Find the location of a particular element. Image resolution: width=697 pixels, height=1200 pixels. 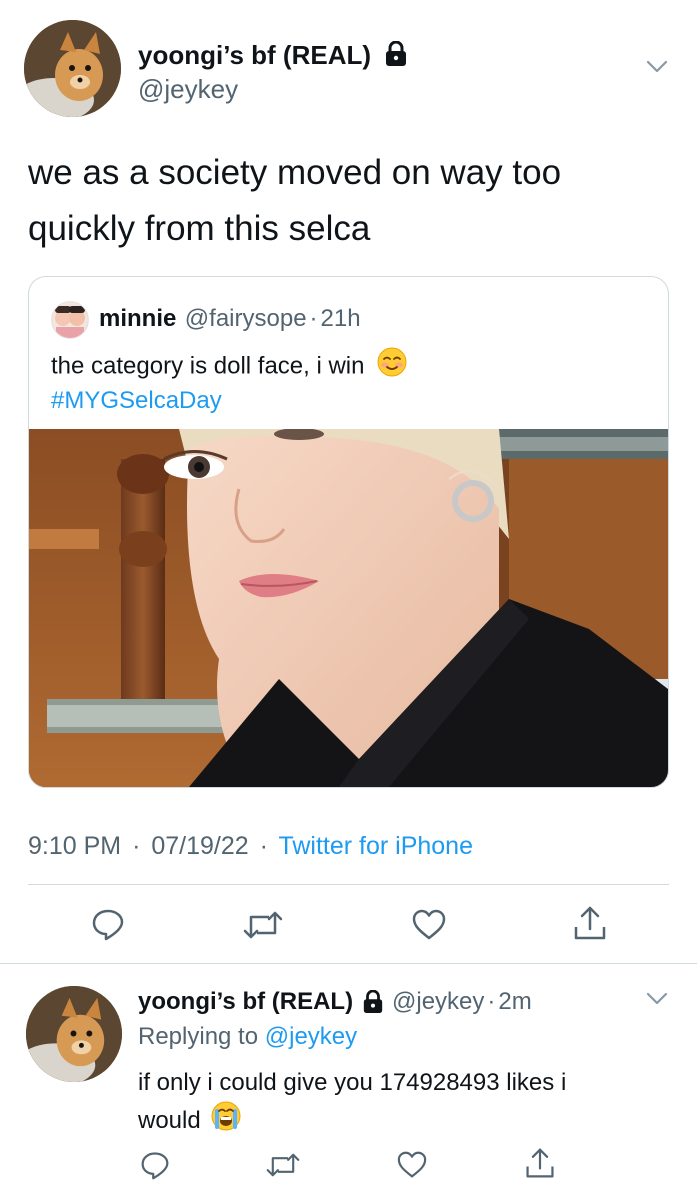

replying-to-mention: @jeykey is located at coordinates (311, 1036).